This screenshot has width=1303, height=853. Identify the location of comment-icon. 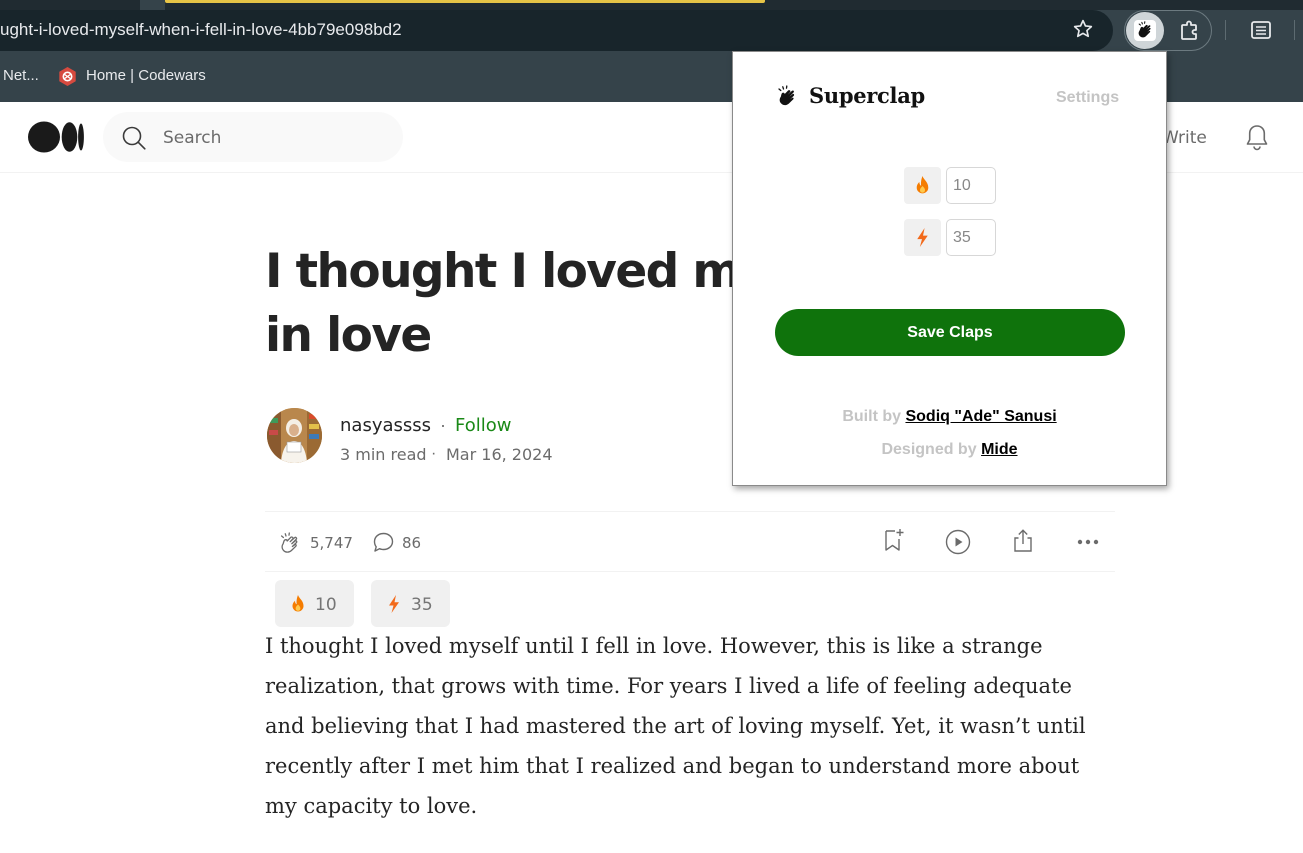
(384, 543).